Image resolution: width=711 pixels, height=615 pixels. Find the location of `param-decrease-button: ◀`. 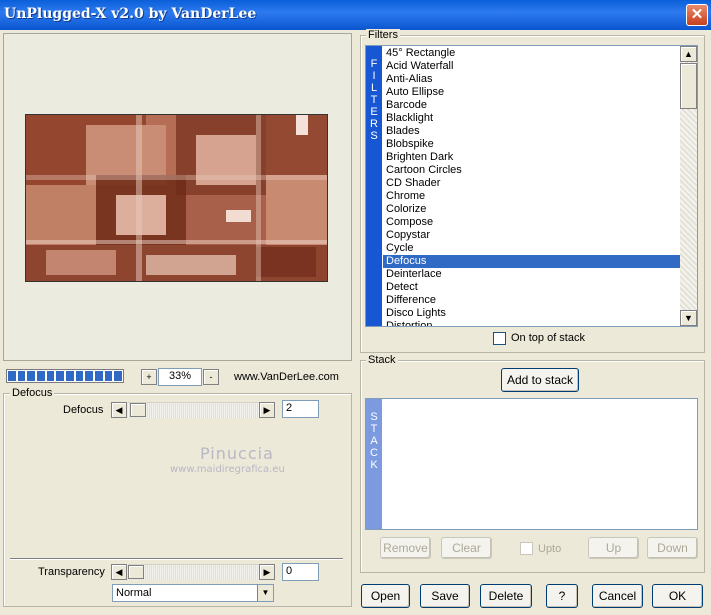

param-decrease-button: ◀ is located at coordinates (119, 410).